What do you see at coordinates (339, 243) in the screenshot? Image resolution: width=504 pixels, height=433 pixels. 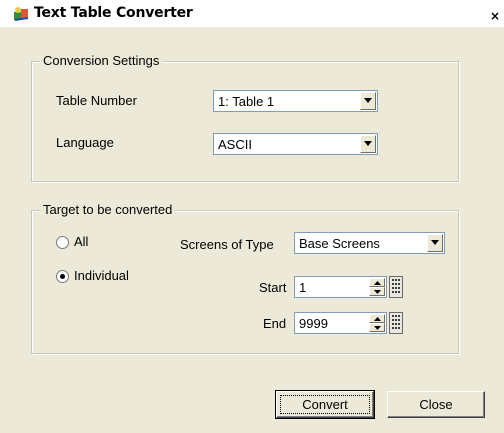 I see `screens-type-value: Base Screens` at bounding box center [339, 243].